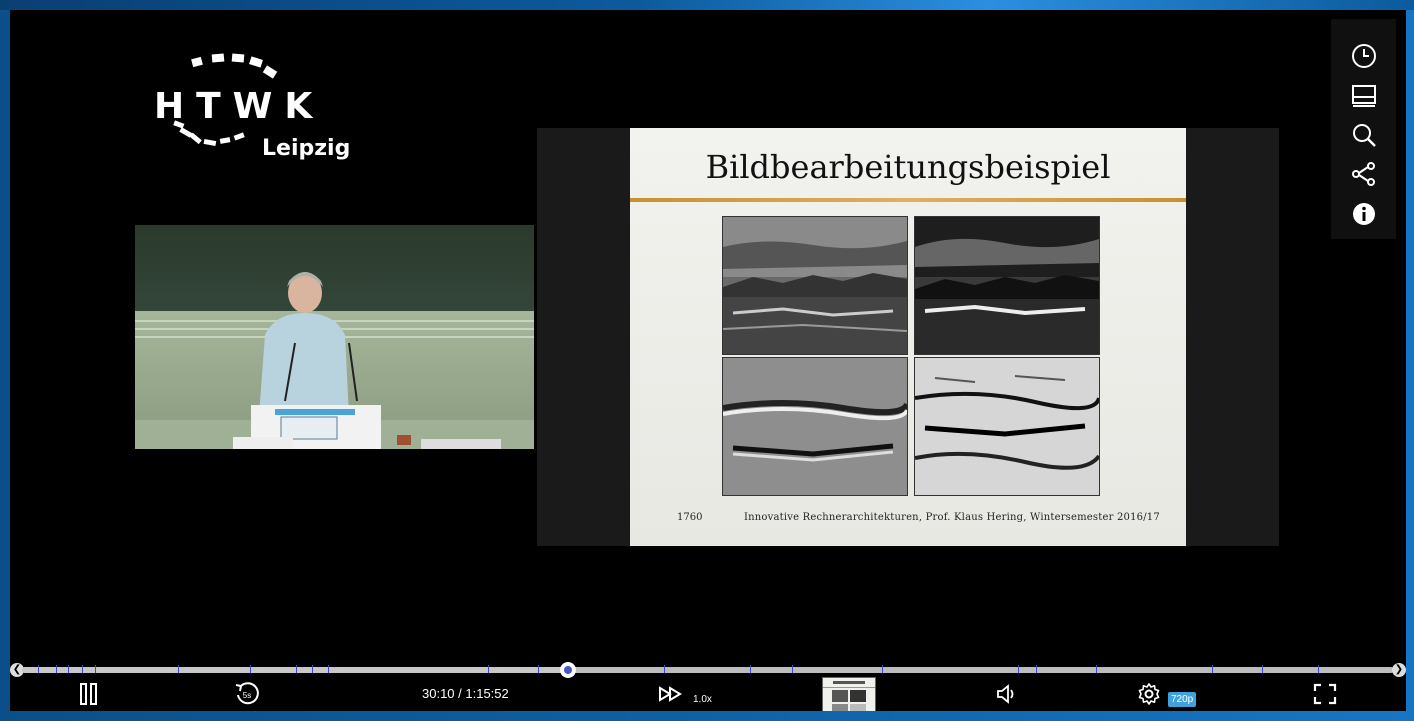 This screenshot has height=721, width=1414. Describe the element at coordinates (908, 200) in the screenshot. I see `slide-divider` at that location.